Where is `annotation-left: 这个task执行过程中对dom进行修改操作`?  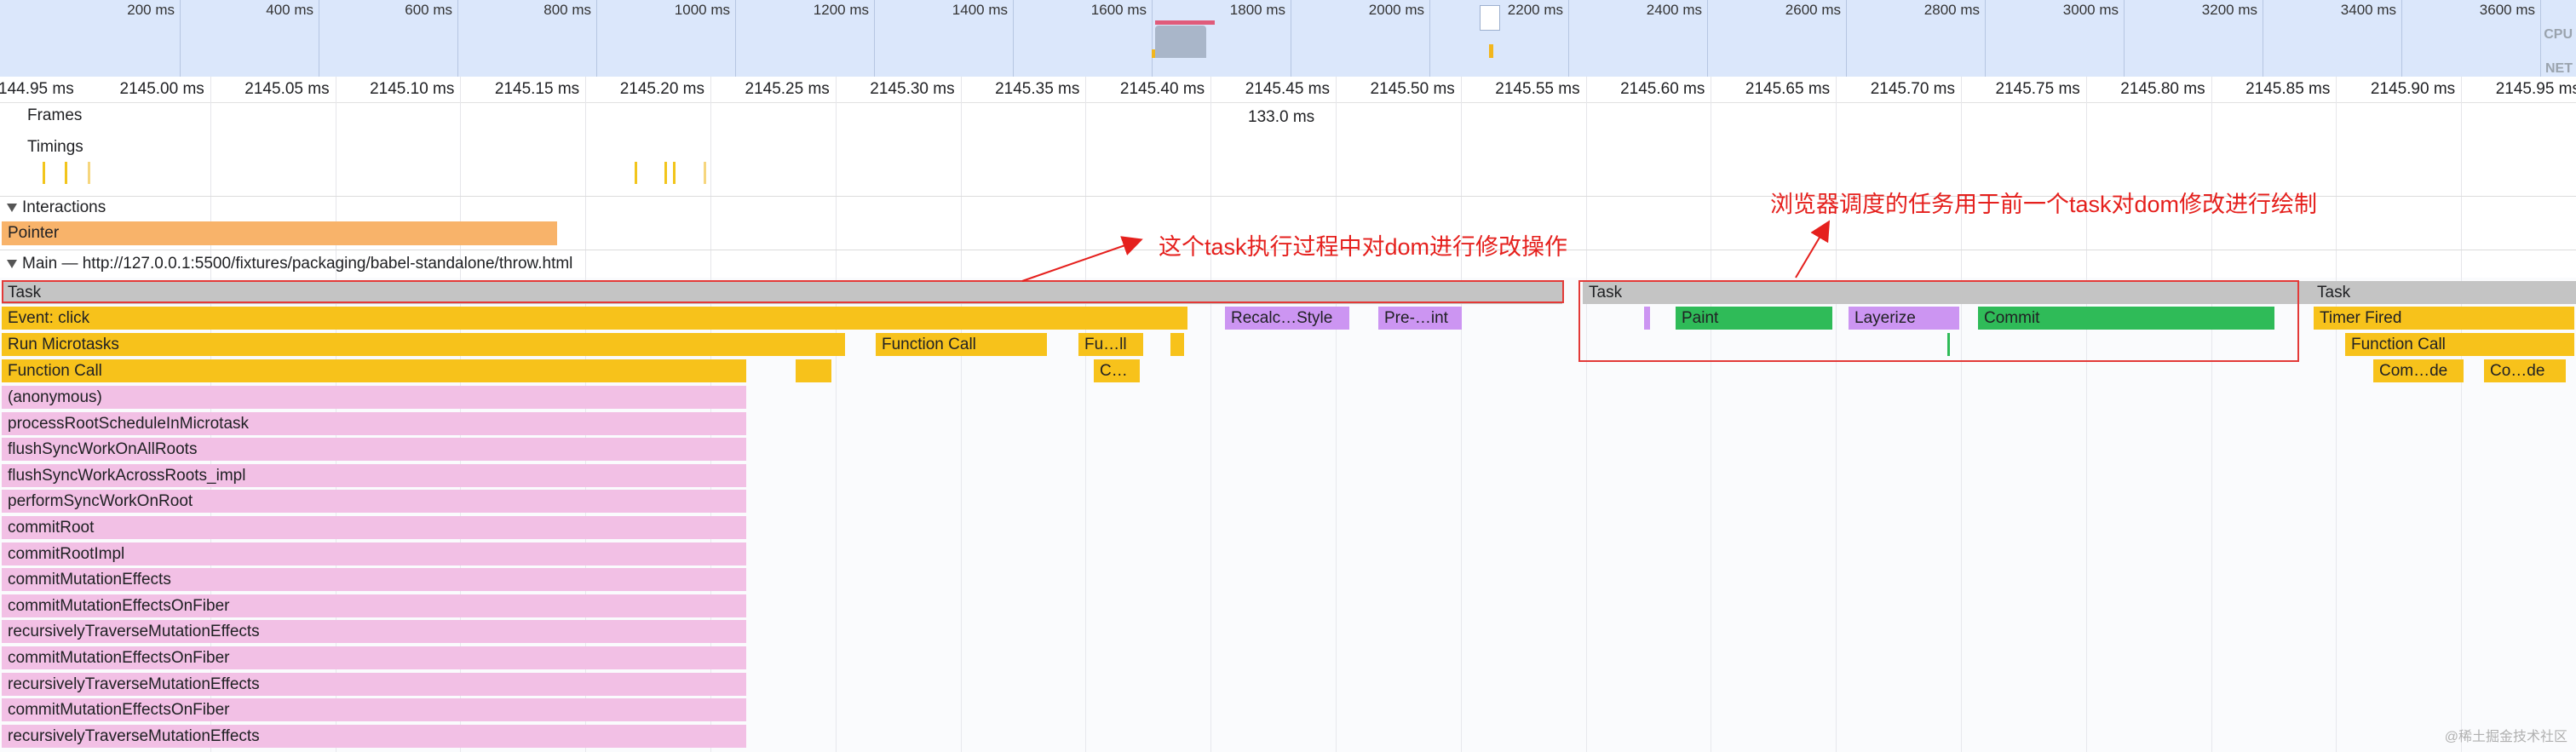
annotation-left: 这个task执行过程中对dom进行修改操作 is located at coordinates (1363, 247).